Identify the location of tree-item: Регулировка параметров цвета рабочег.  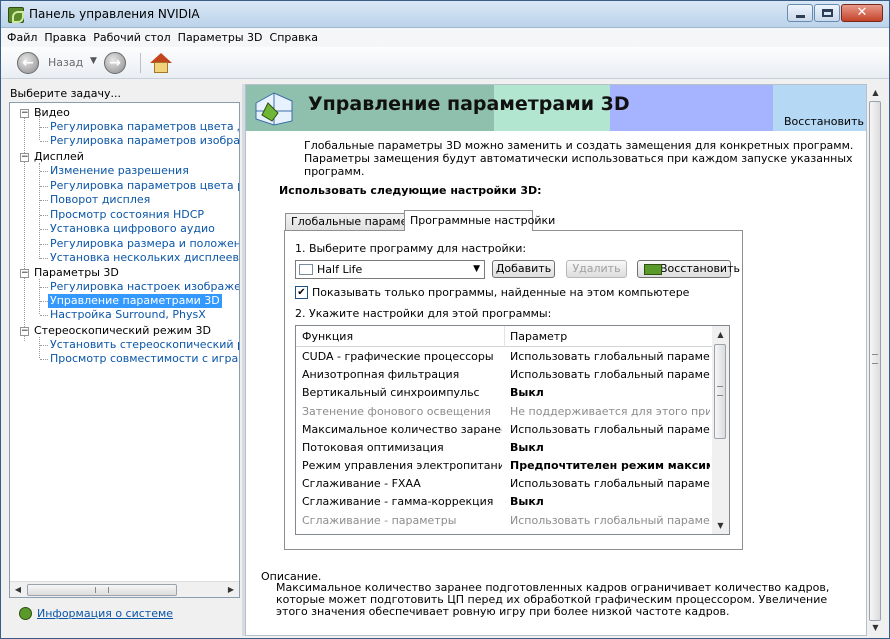
(124, 186).